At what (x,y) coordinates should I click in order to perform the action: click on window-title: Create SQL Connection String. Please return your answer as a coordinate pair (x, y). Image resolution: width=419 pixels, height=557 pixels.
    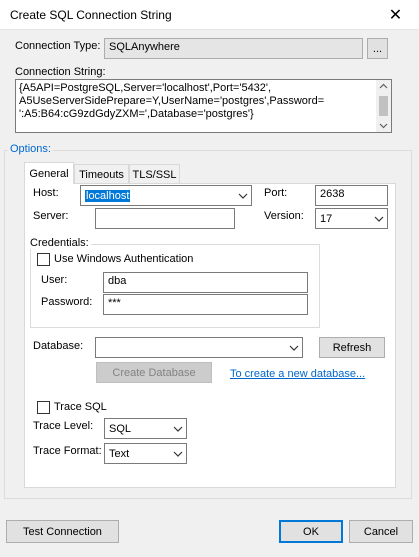
    Looking at the image, I should click on (91, 15).